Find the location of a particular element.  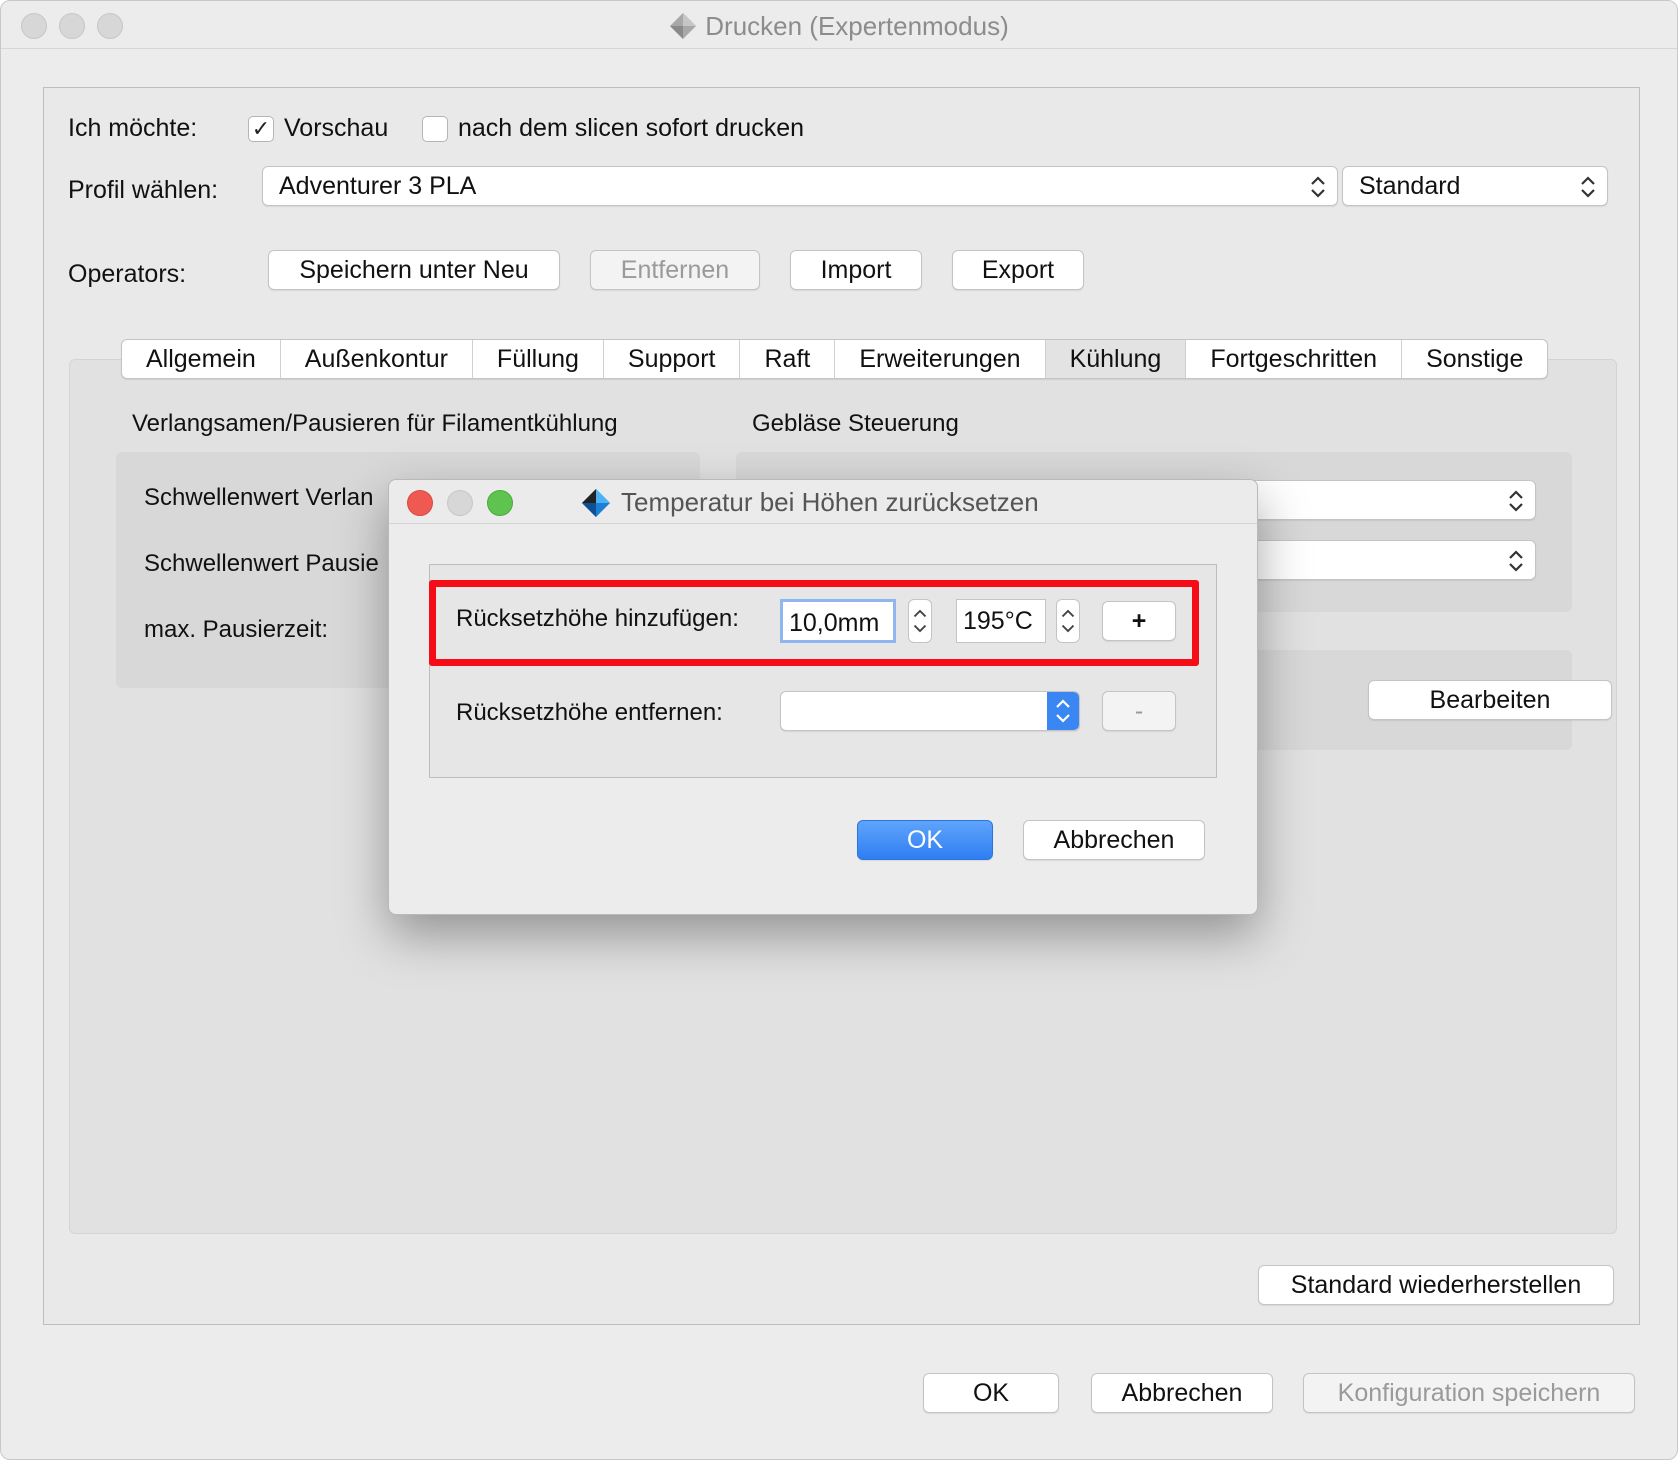

print-after-slice-checkbox is located at coordinates (435, 129).